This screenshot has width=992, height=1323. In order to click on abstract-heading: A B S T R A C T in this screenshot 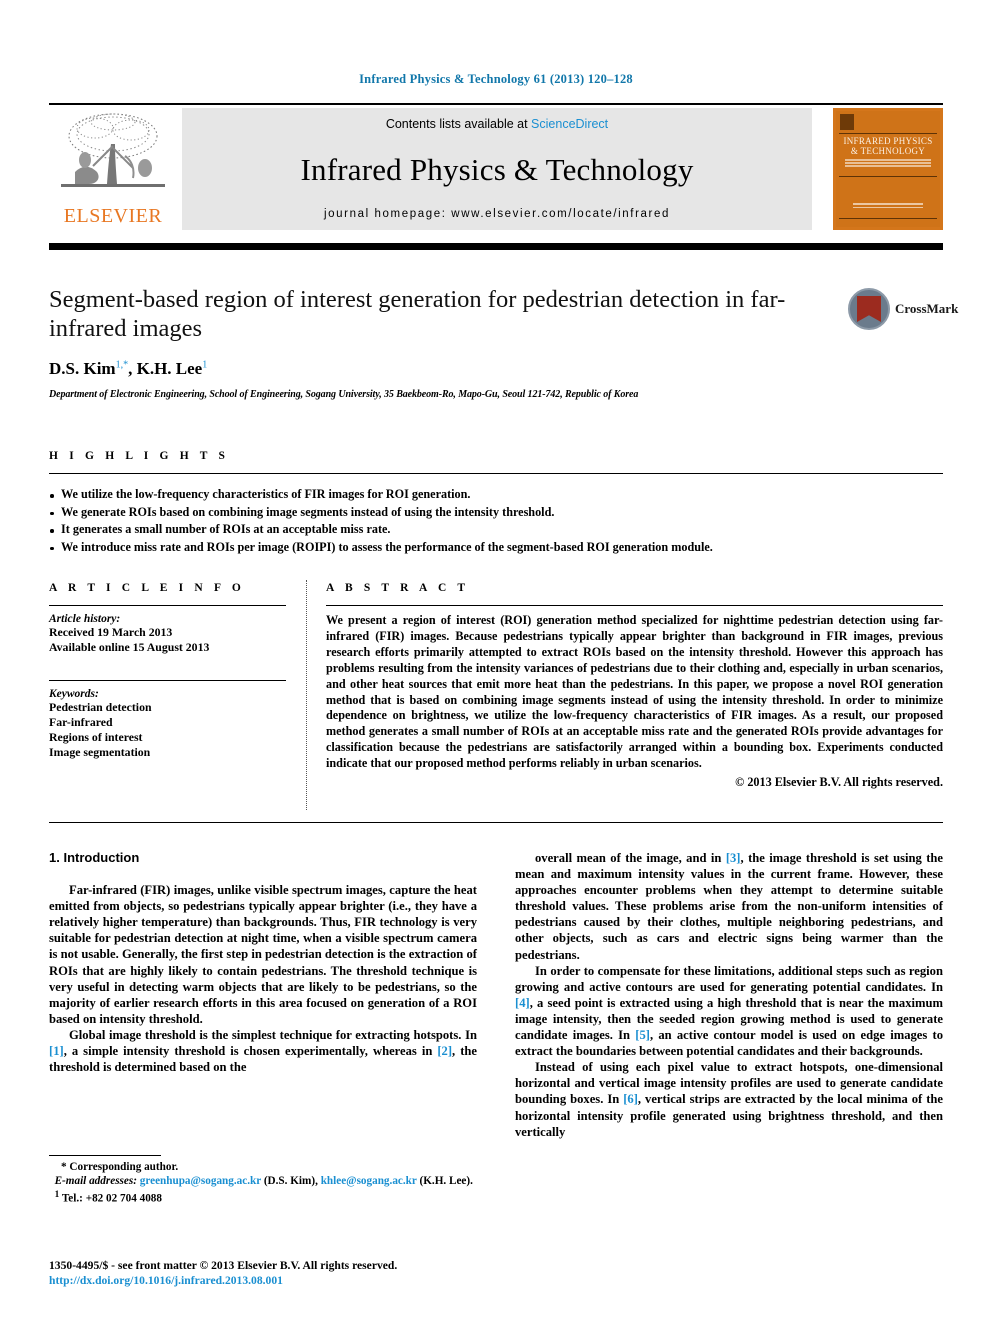, I will do `click(398, 588)`.